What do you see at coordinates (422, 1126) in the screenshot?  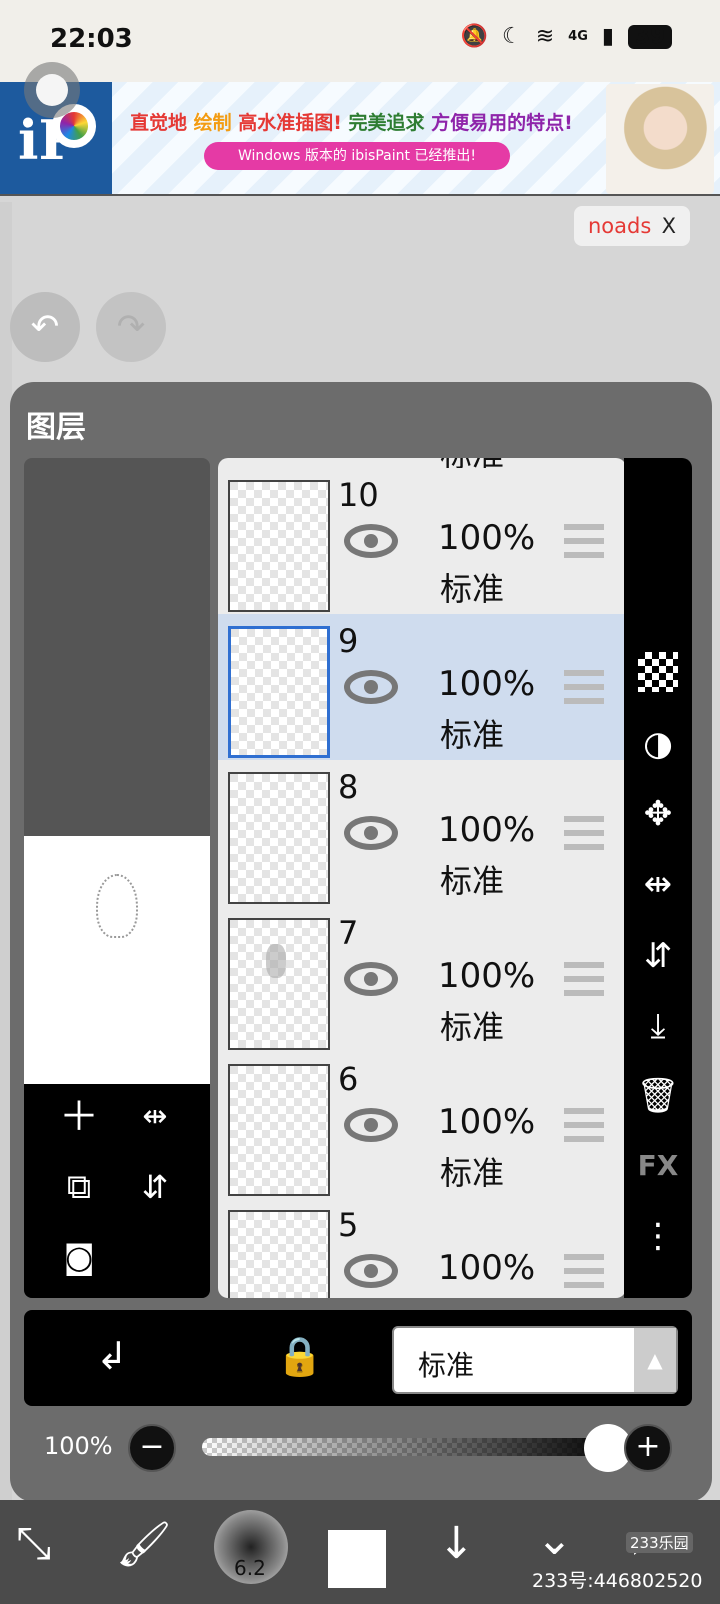 I see `layer-row: 6 100% 标准` at bounding box center [422, 1126].